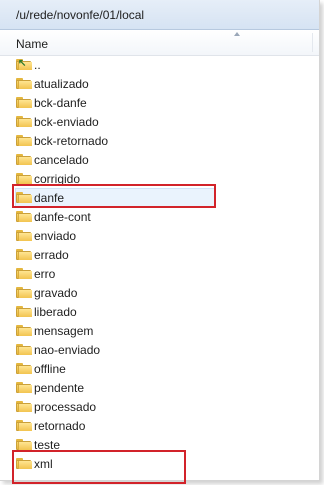  Describe the element at coordinates (61, 84) in the screenshot. I see `file-label: atualizado` at that location.